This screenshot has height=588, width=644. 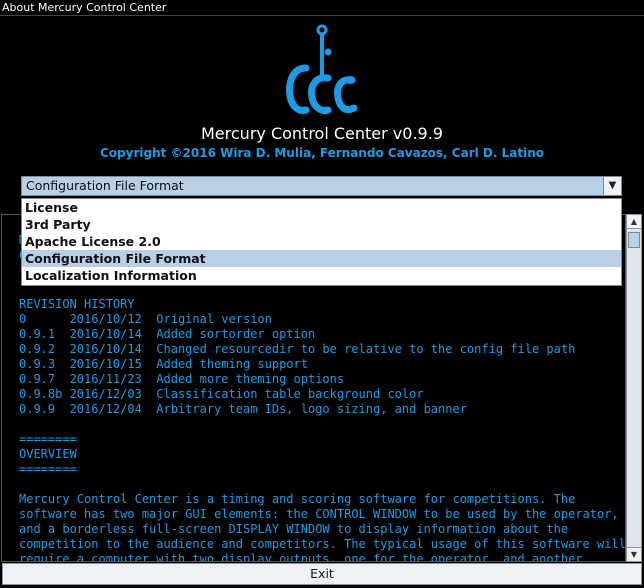 What do you see at coordinates (322, 8) in the screenshot?
I see `window-title-bar: About Mercury Control Center` at bounding box center [322, 8].